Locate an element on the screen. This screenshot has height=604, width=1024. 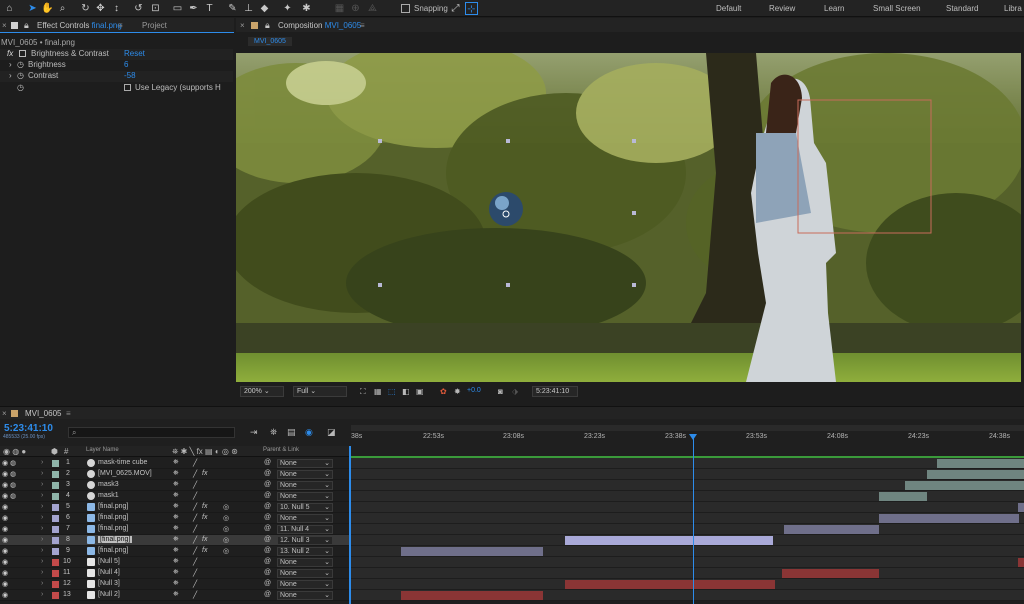
layer-name: [MVI_0625.MOV] is located at coordinates (125, 473).